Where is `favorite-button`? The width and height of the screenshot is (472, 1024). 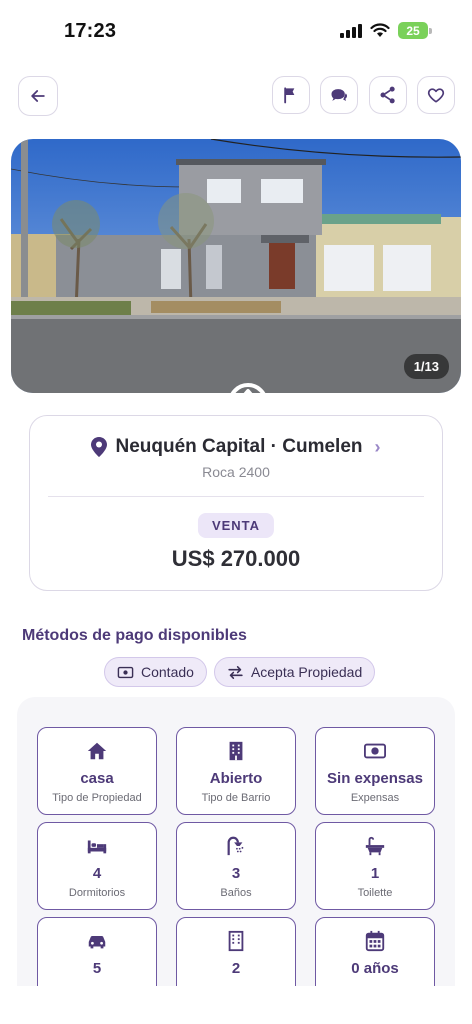
favorite-button is located at coordinates (436, 95).